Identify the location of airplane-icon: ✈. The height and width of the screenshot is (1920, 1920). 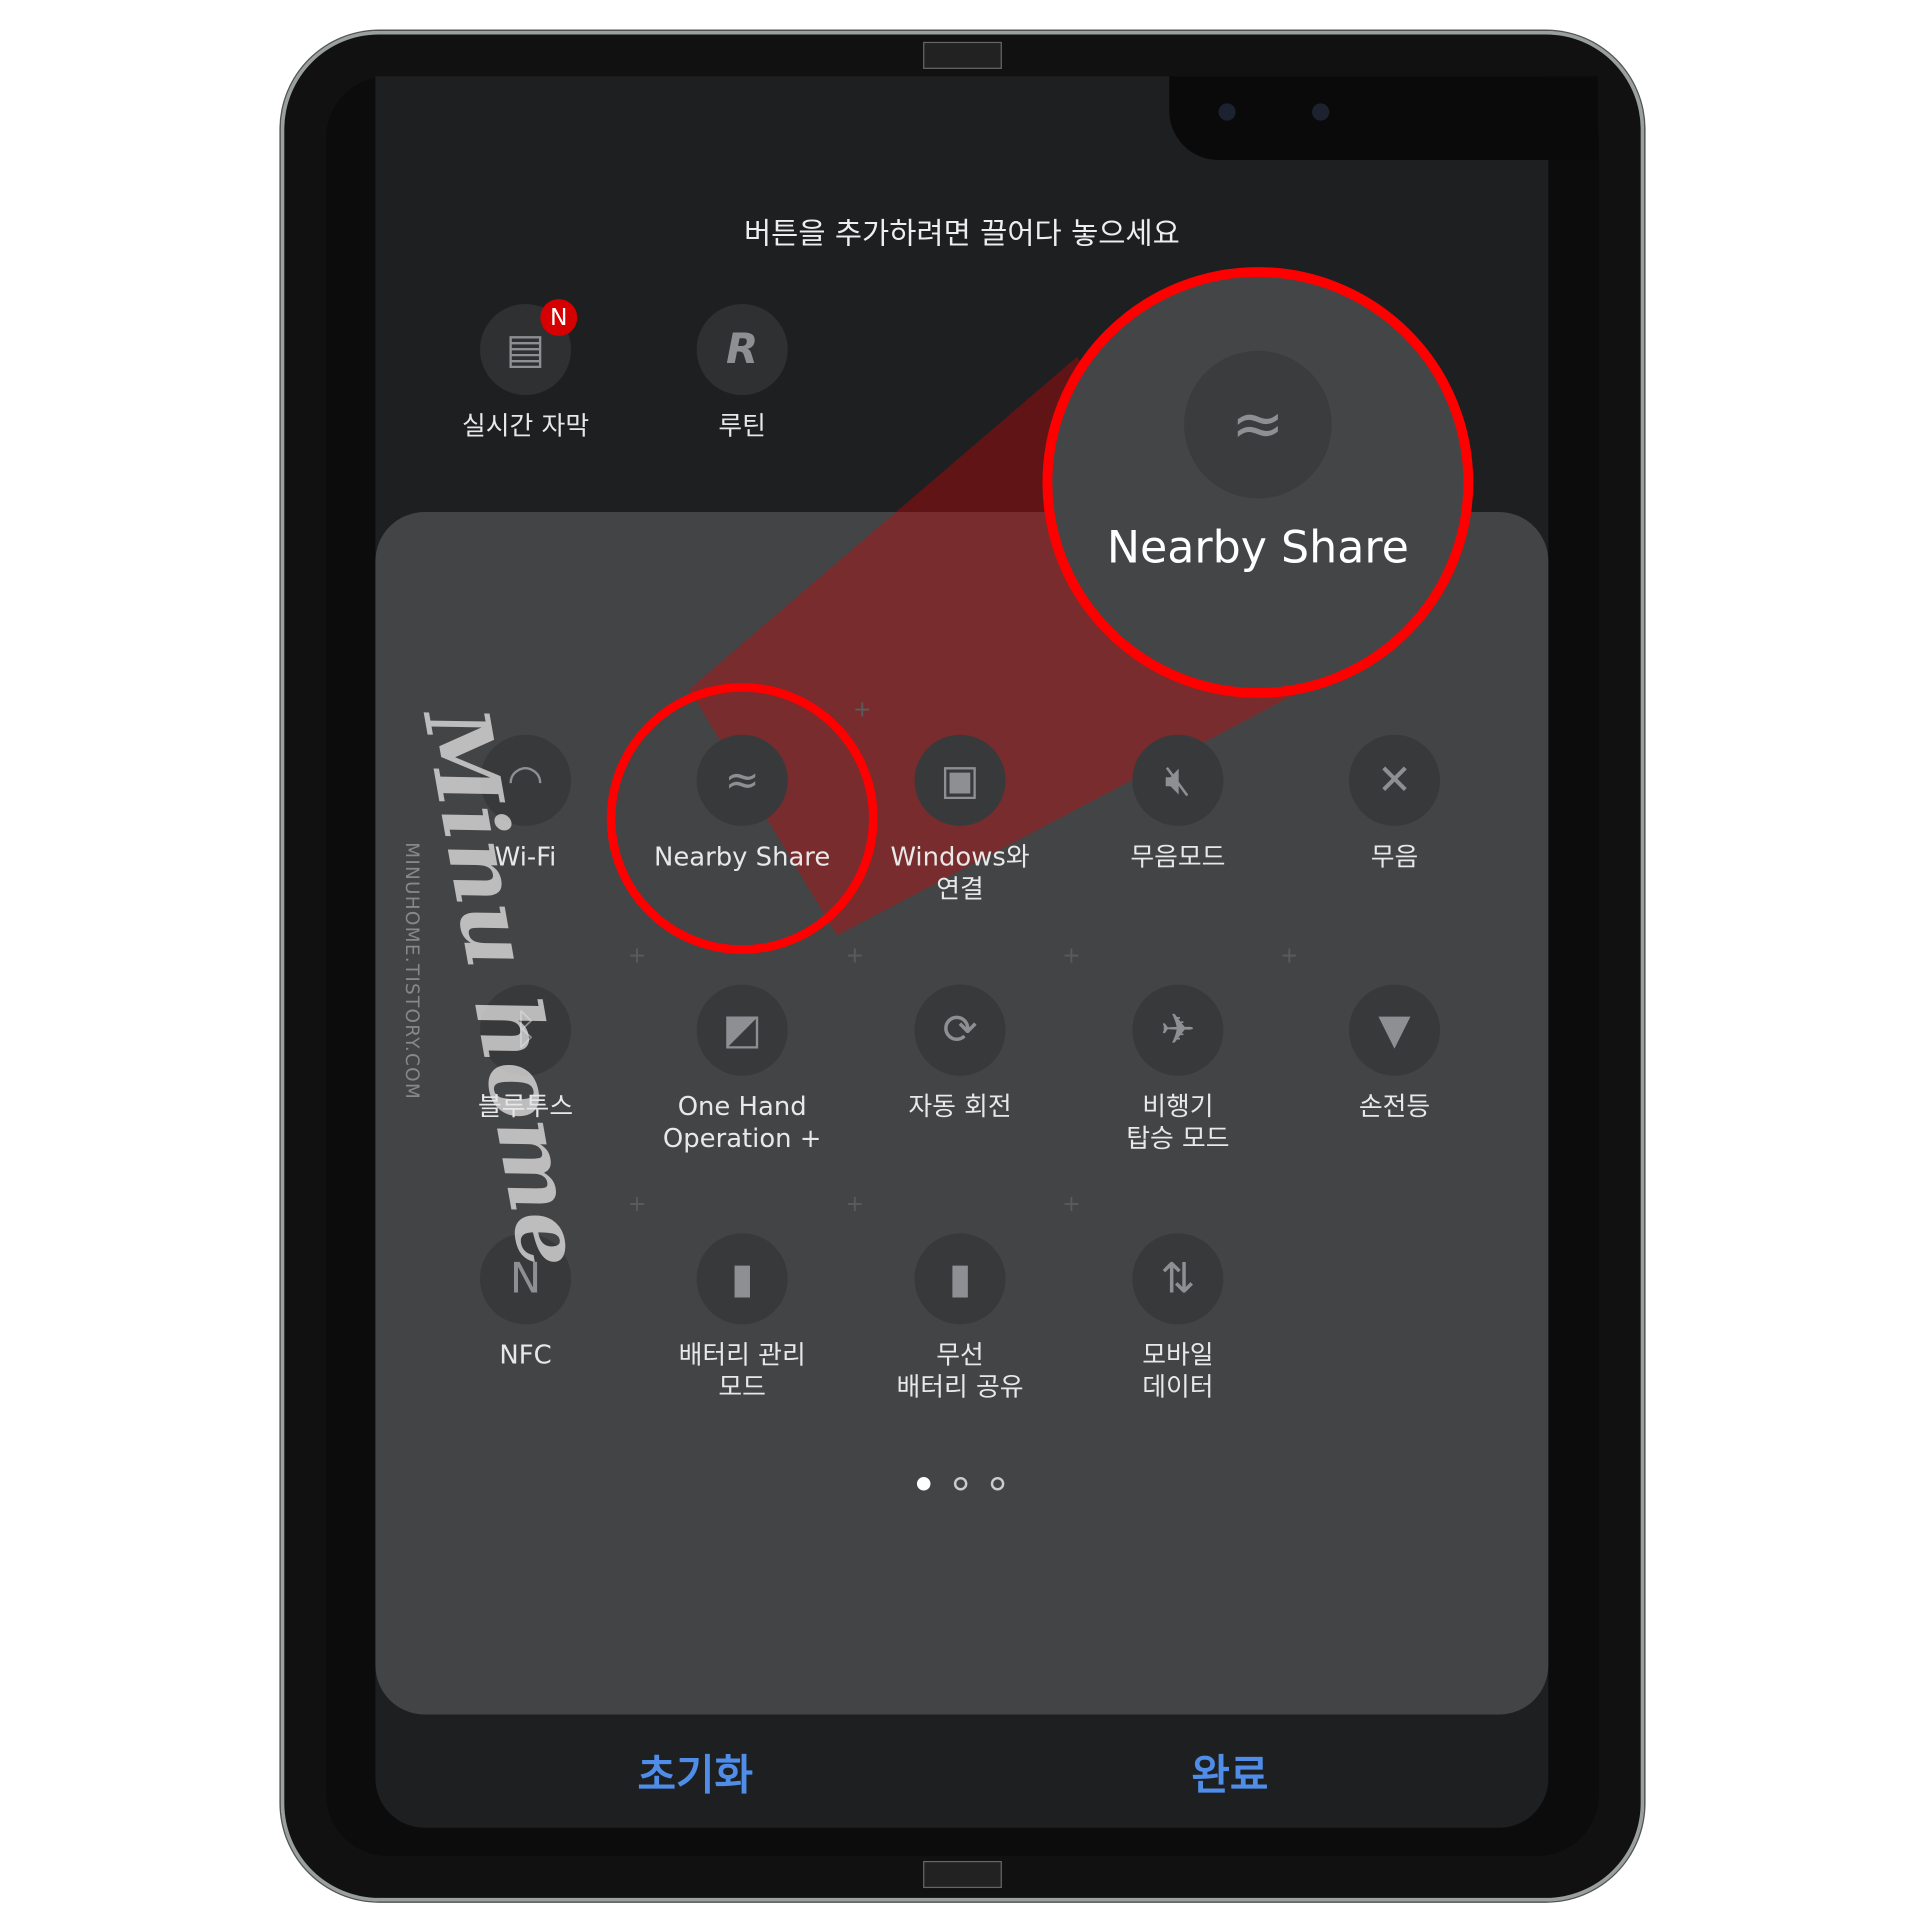
(1178, 1030).